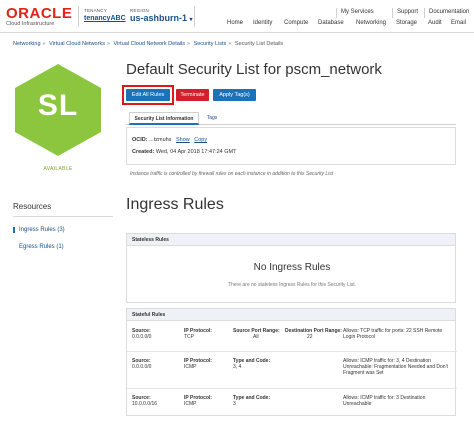  Describe the element at coordinates (140, 140) in the screenshot. I see `ocid-label: OCID:` at that location.